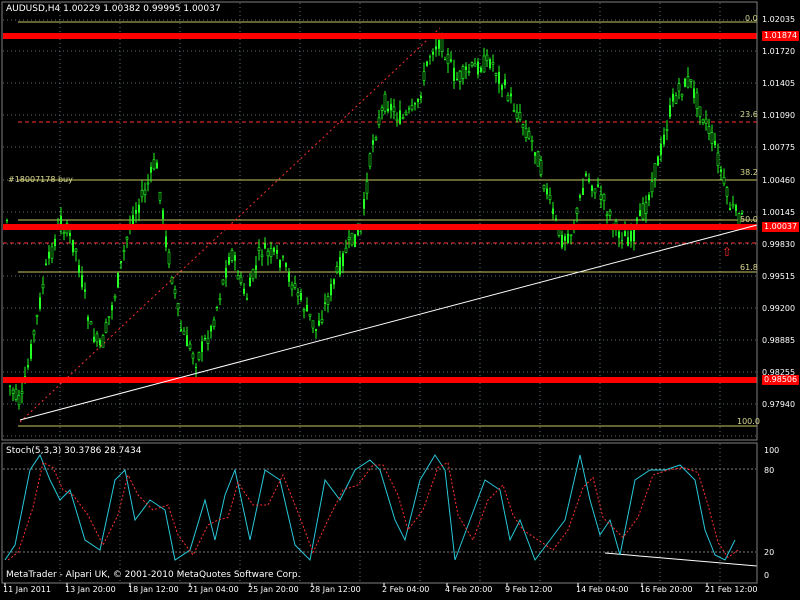  What do you see at coordinates (781, 380) in the screenshot?
I see `price-tag-lower: 0.98506` at bounding box center [781, 380].